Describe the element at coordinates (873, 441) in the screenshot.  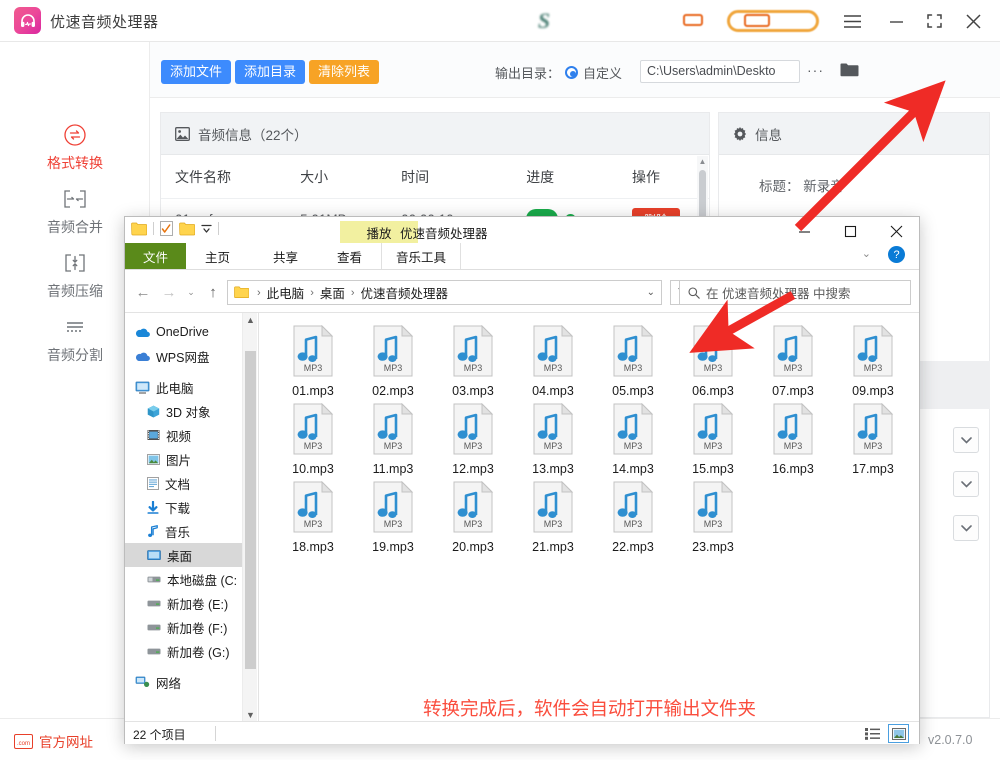
I see `file-item: MP3 17.mp3` at that location.